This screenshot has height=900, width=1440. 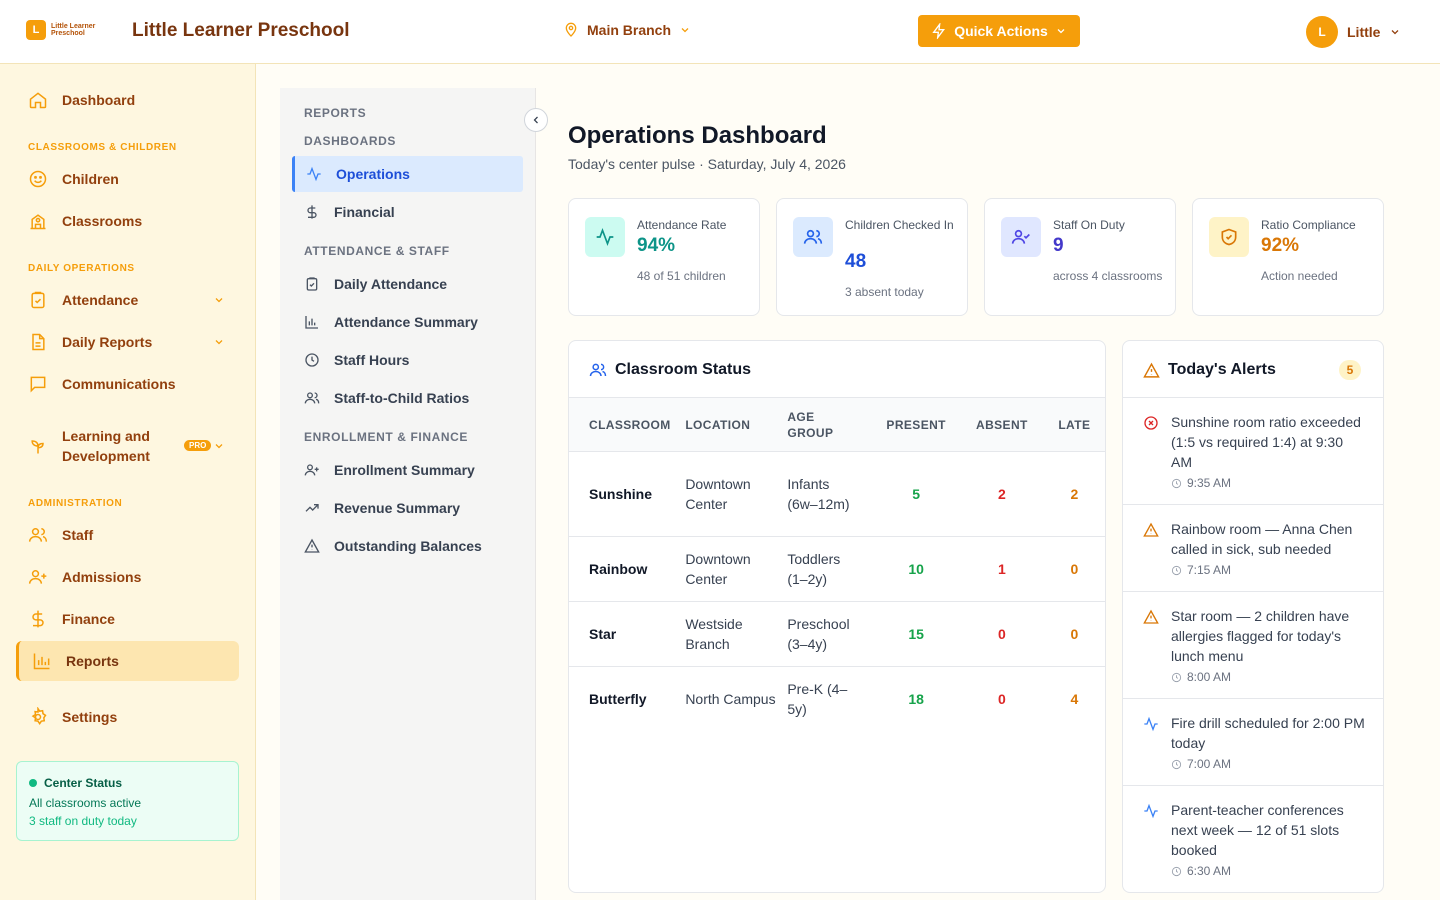 I want to click on cell-absent: 0, so click(x=1002, y=634).